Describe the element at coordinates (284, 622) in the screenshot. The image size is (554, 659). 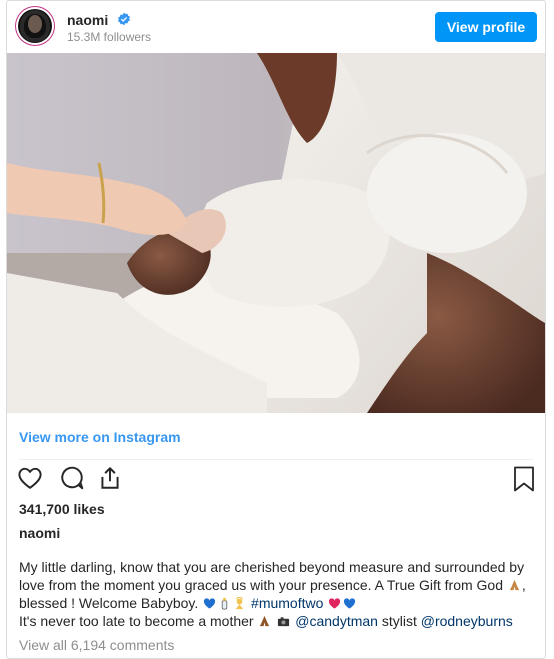
I see `camera-icon` at that location.